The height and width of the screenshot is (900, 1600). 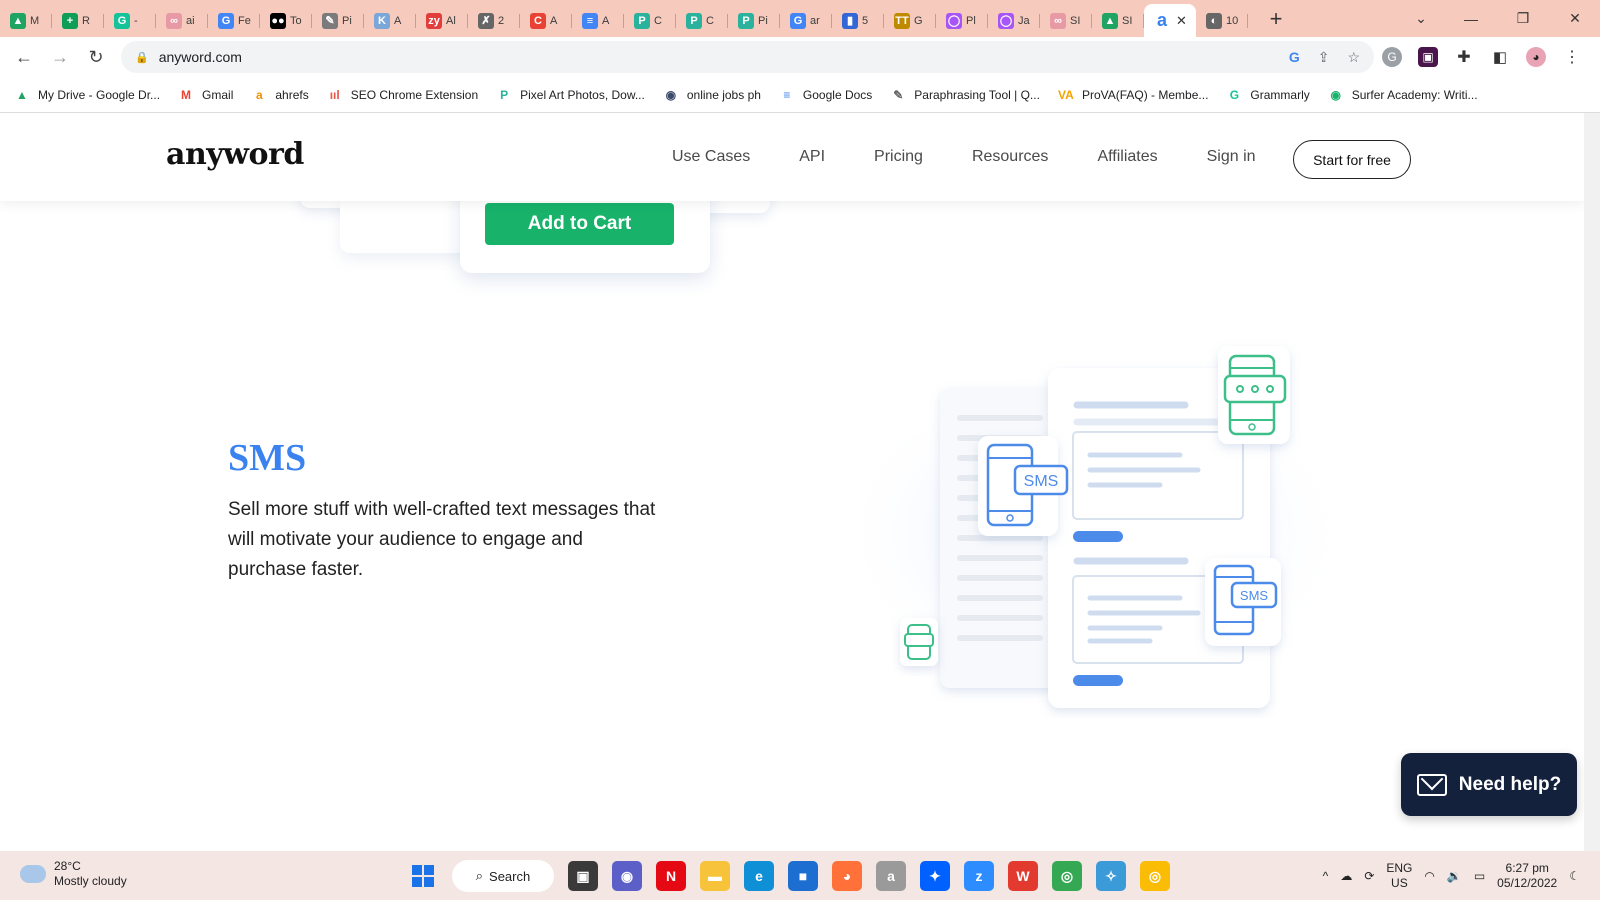 What do you see at coordinates (1268, 95) in the screenshot?
I see `bookmark-item: G Grammarly` at bounding box center [1268, 95].